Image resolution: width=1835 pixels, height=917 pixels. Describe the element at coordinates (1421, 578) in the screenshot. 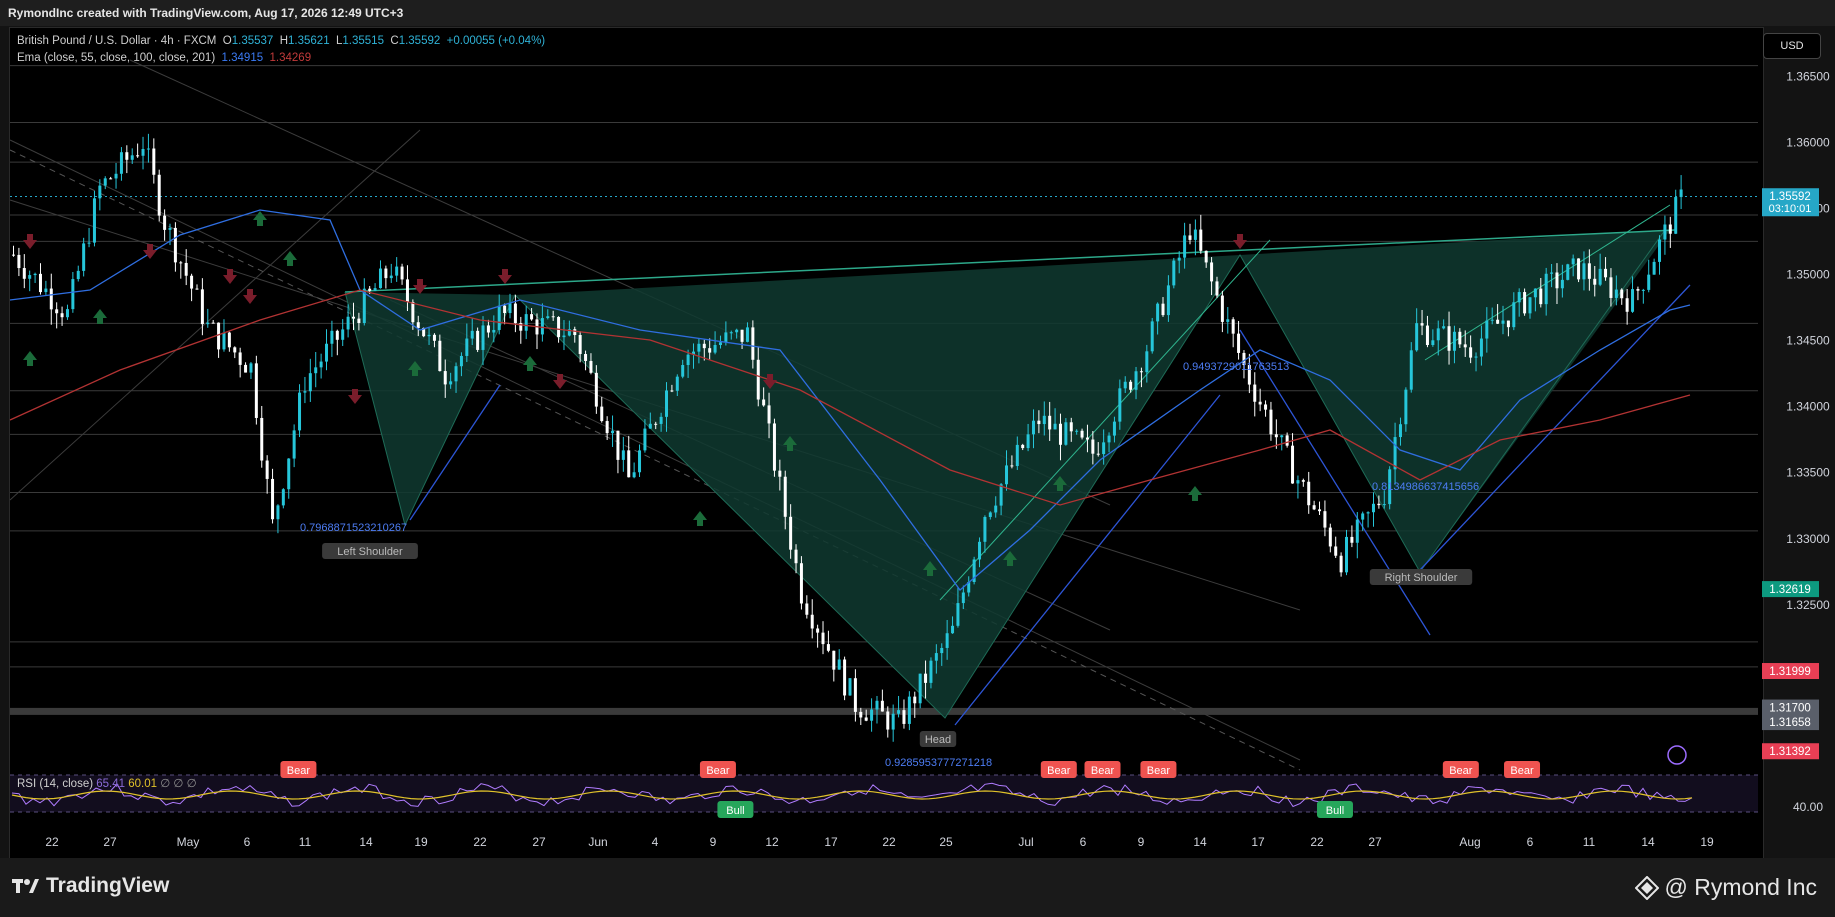

I see `pattern-point-label: Right Shoulder` at that location.